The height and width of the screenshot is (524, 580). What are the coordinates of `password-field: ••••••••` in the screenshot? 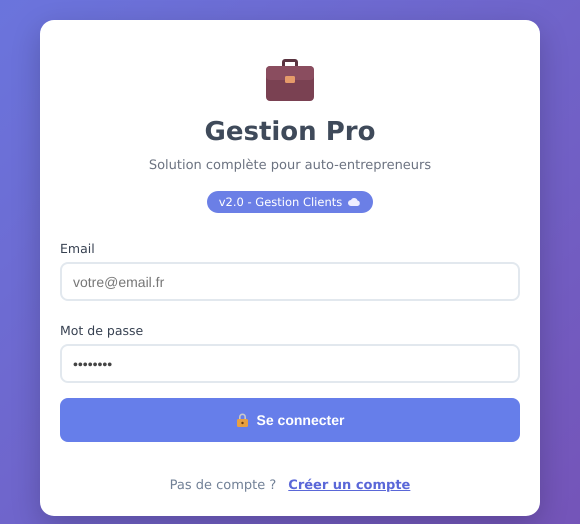 It's located at (290, 363).